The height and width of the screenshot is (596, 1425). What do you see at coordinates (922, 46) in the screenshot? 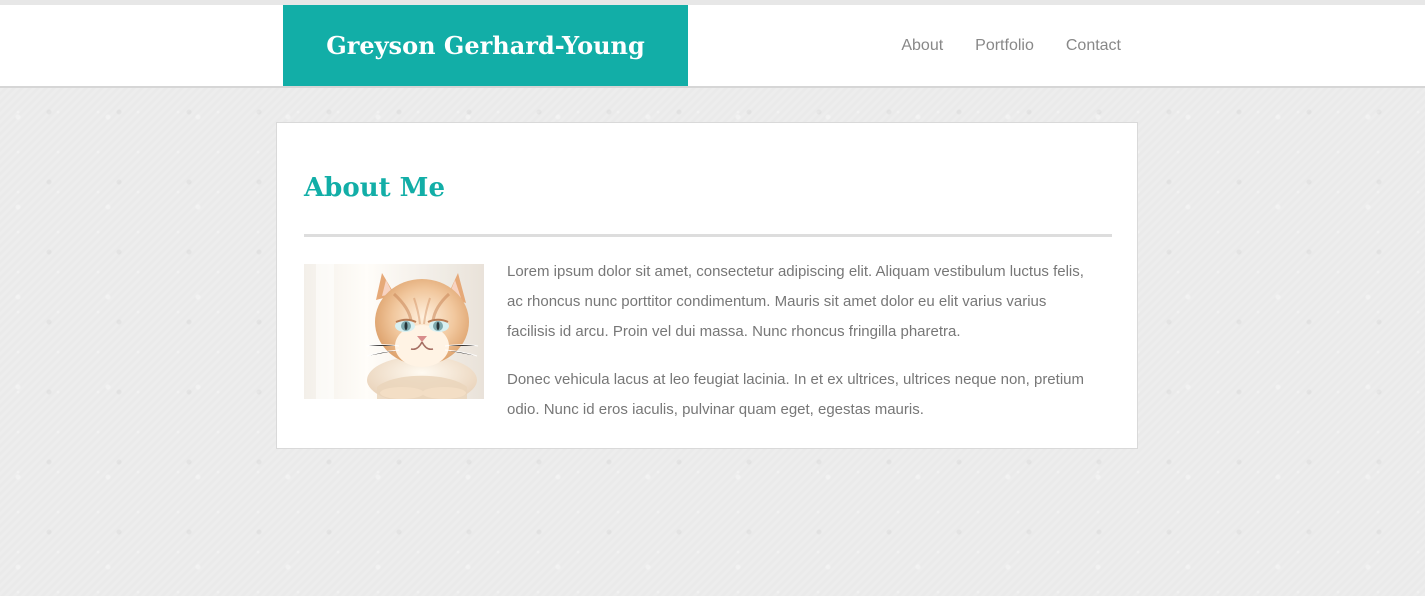
I see `nav-about-link: About` at bounding box center [922, 46].